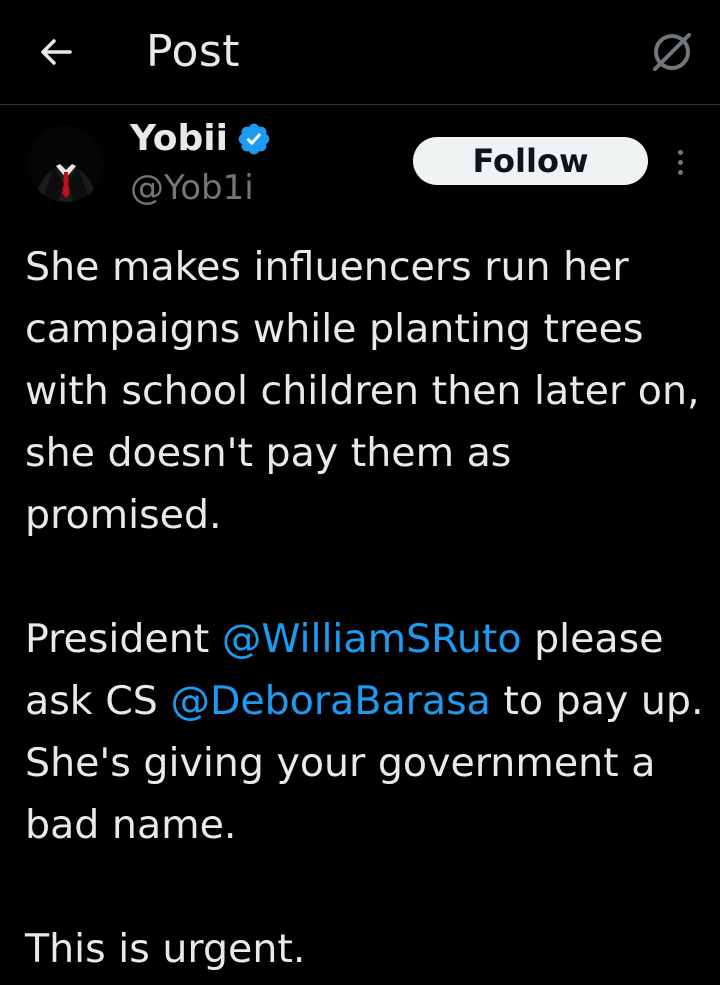 The height and width of the screenshot is (985, 720). I want to click on arrow-left-icon, so click(56, 52).